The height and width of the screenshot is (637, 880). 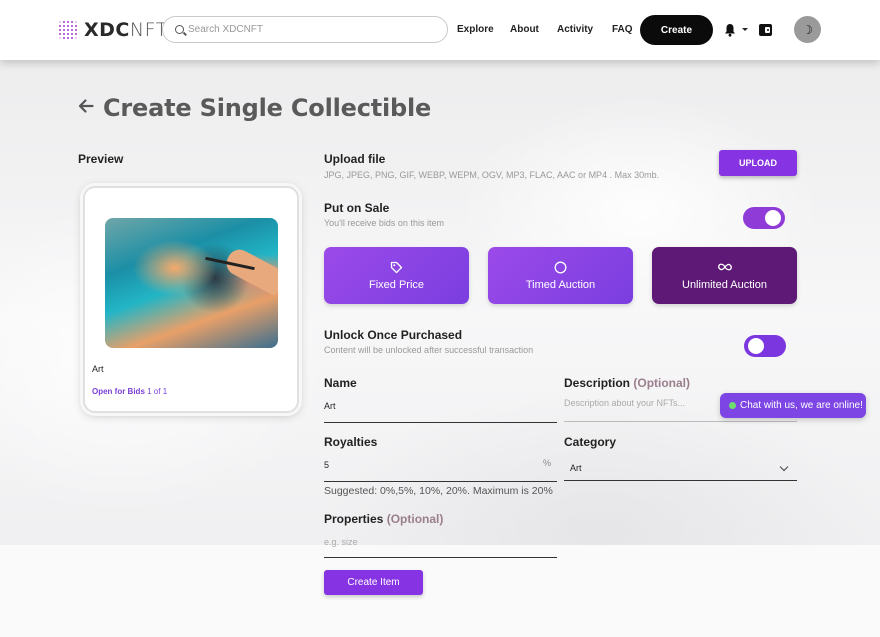 I want to click on bell-icon, so click(x=730, y=30).